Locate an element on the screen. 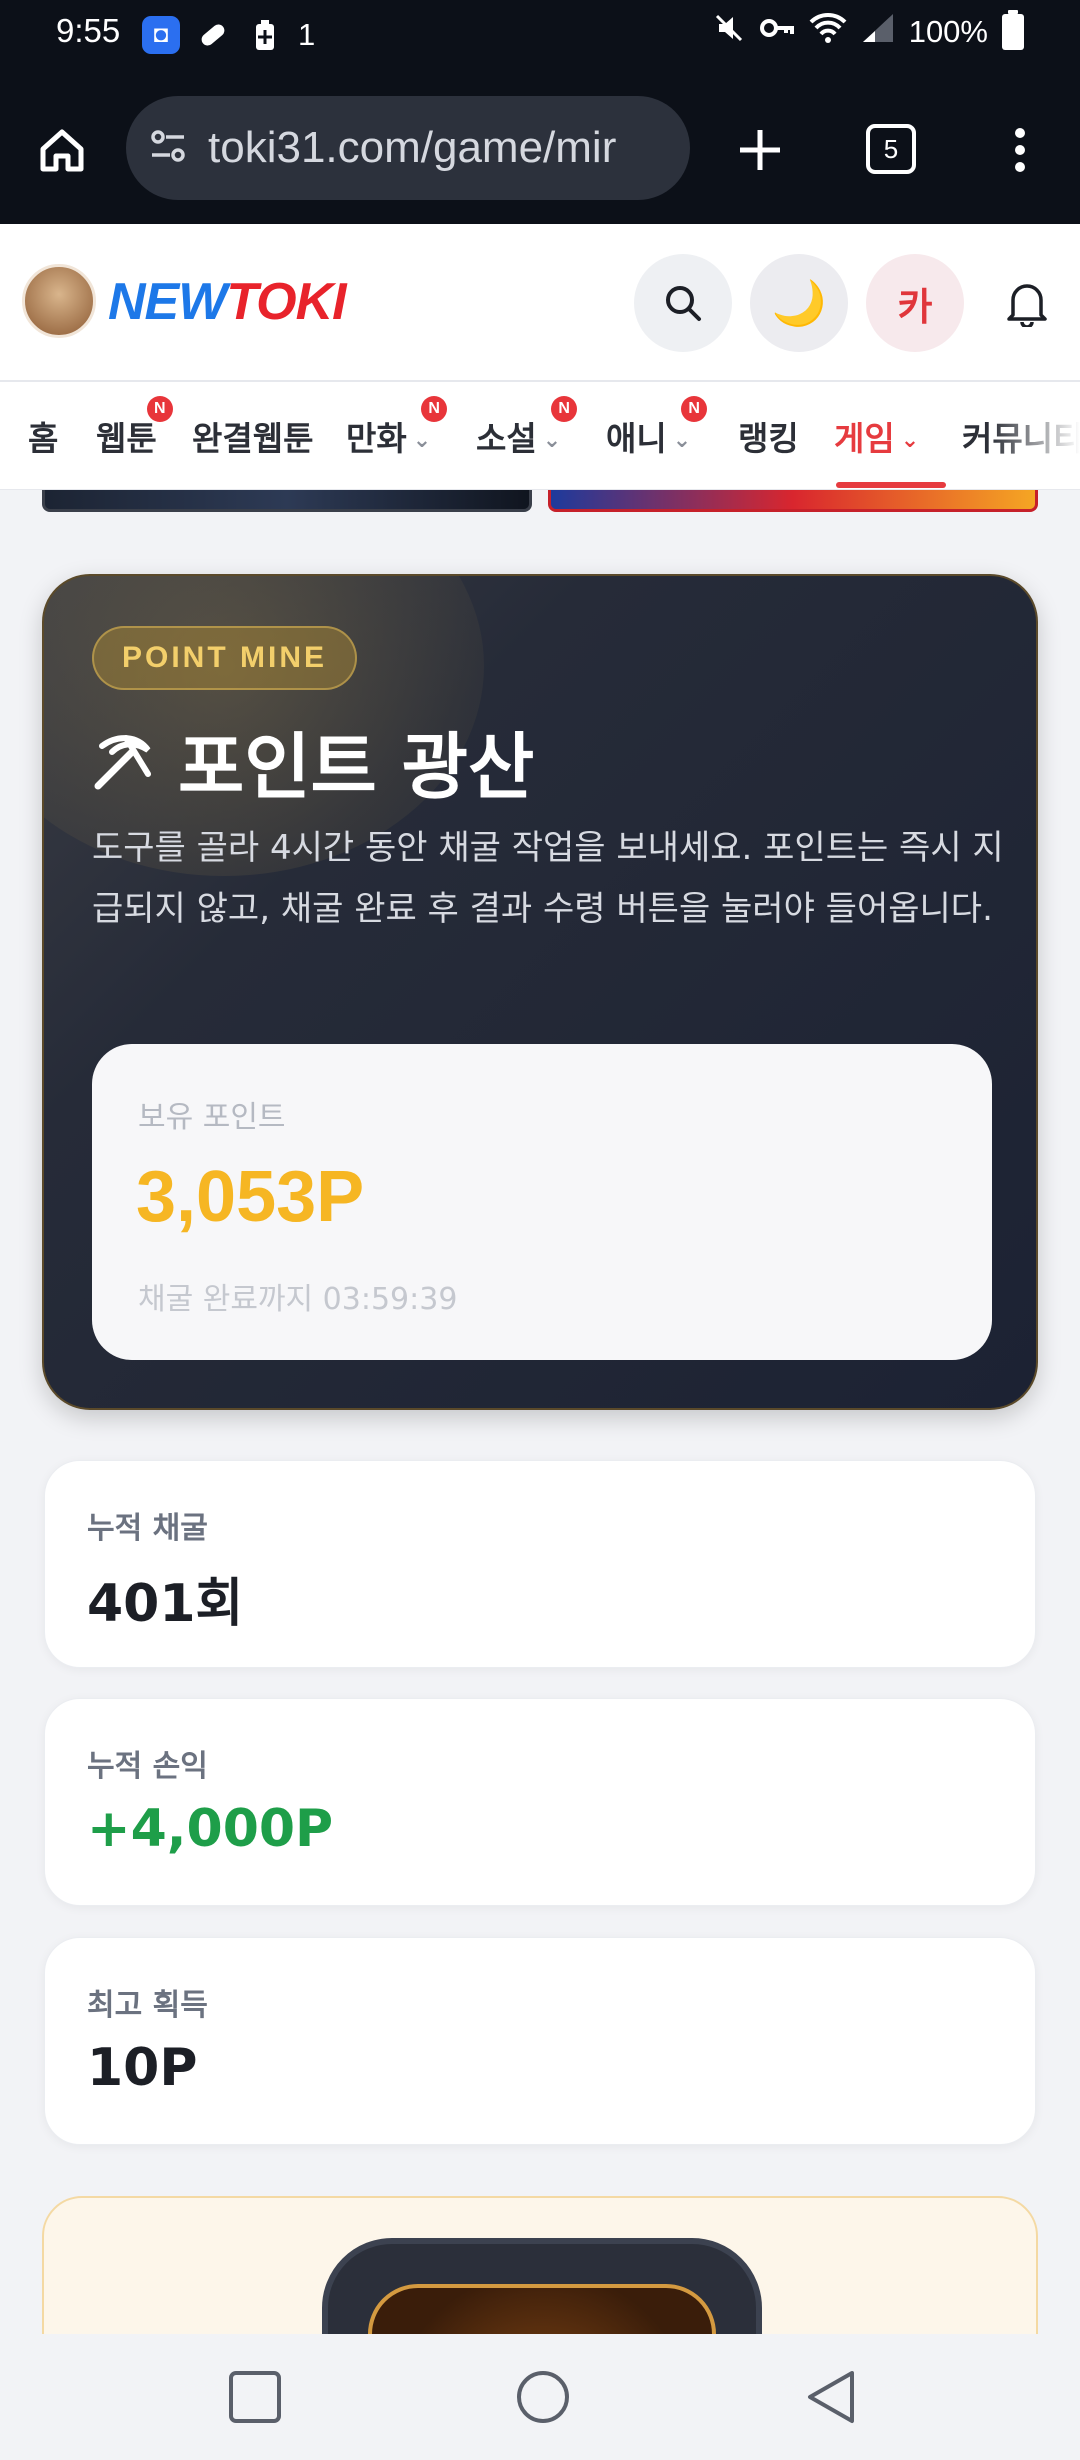  battery-text: 100% is located at coordinates (948, 31).